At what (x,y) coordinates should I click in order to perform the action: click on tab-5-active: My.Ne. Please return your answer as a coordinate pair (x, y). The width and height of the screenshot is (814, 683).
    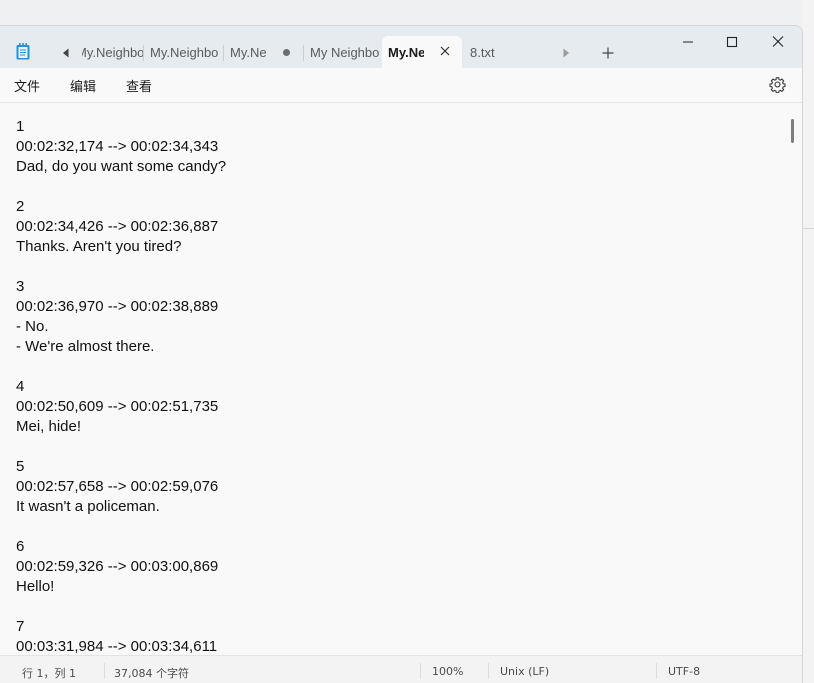
    Looking at the image, I should click on (422, 52).